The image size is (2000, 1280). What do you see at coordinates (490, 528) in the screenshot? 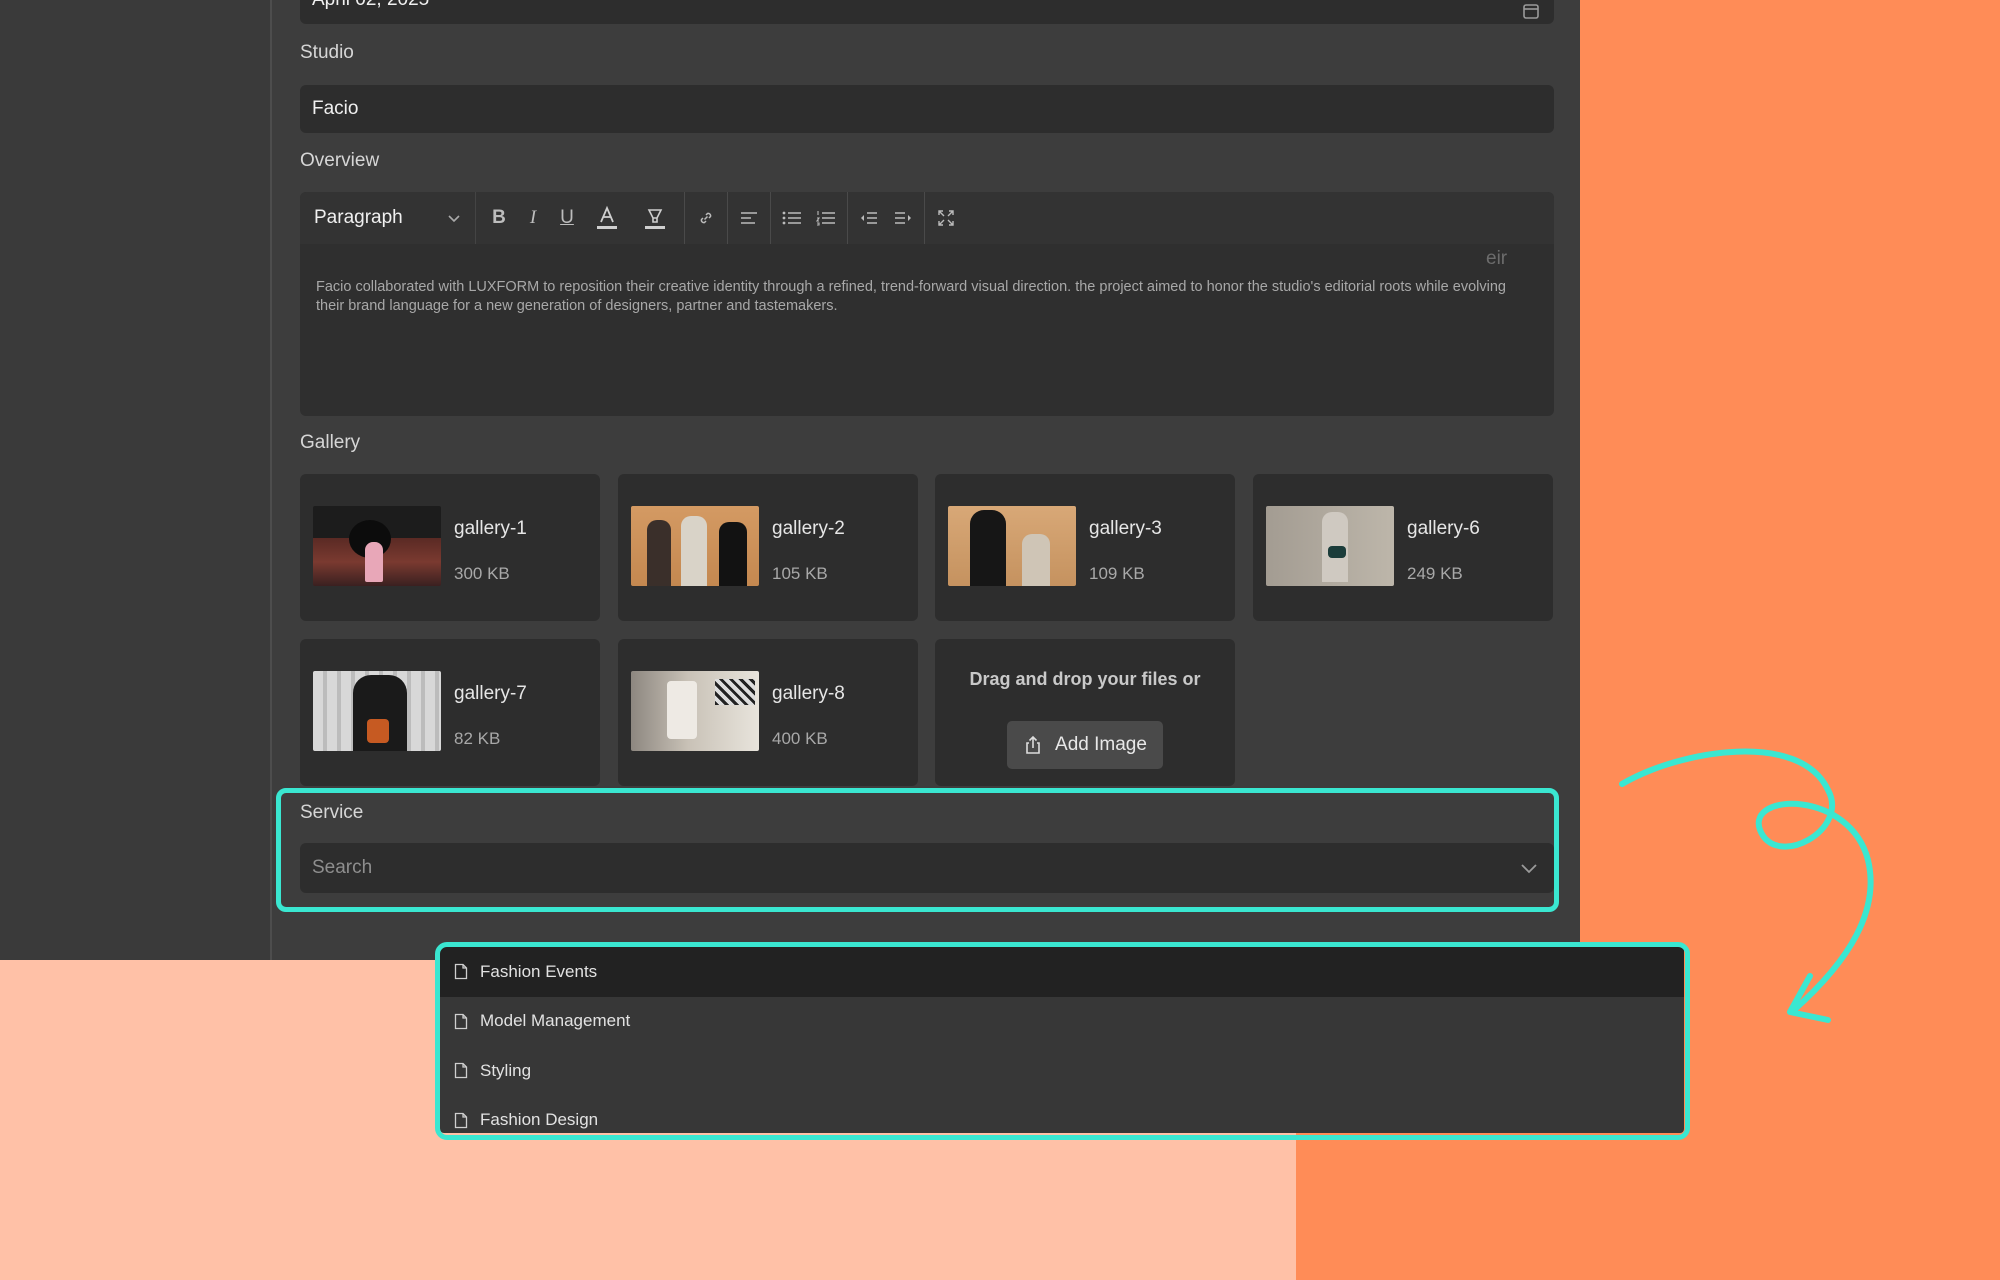
I see `gallery-name: gallery-1` at bounding box center [490, 528].